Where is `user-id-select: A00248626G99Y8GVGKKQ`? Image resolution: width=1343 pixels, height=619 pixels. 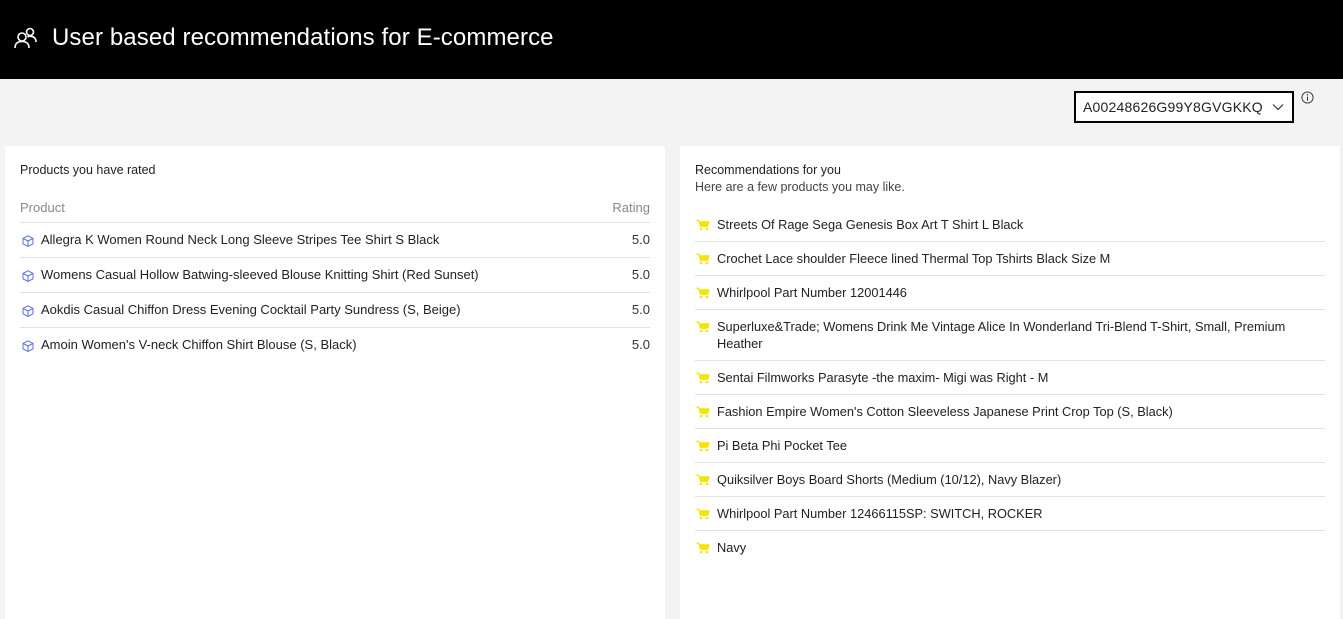
user-id-select: A00248626G99Y8GVGKKQ is located at coordinates (1184, 107).